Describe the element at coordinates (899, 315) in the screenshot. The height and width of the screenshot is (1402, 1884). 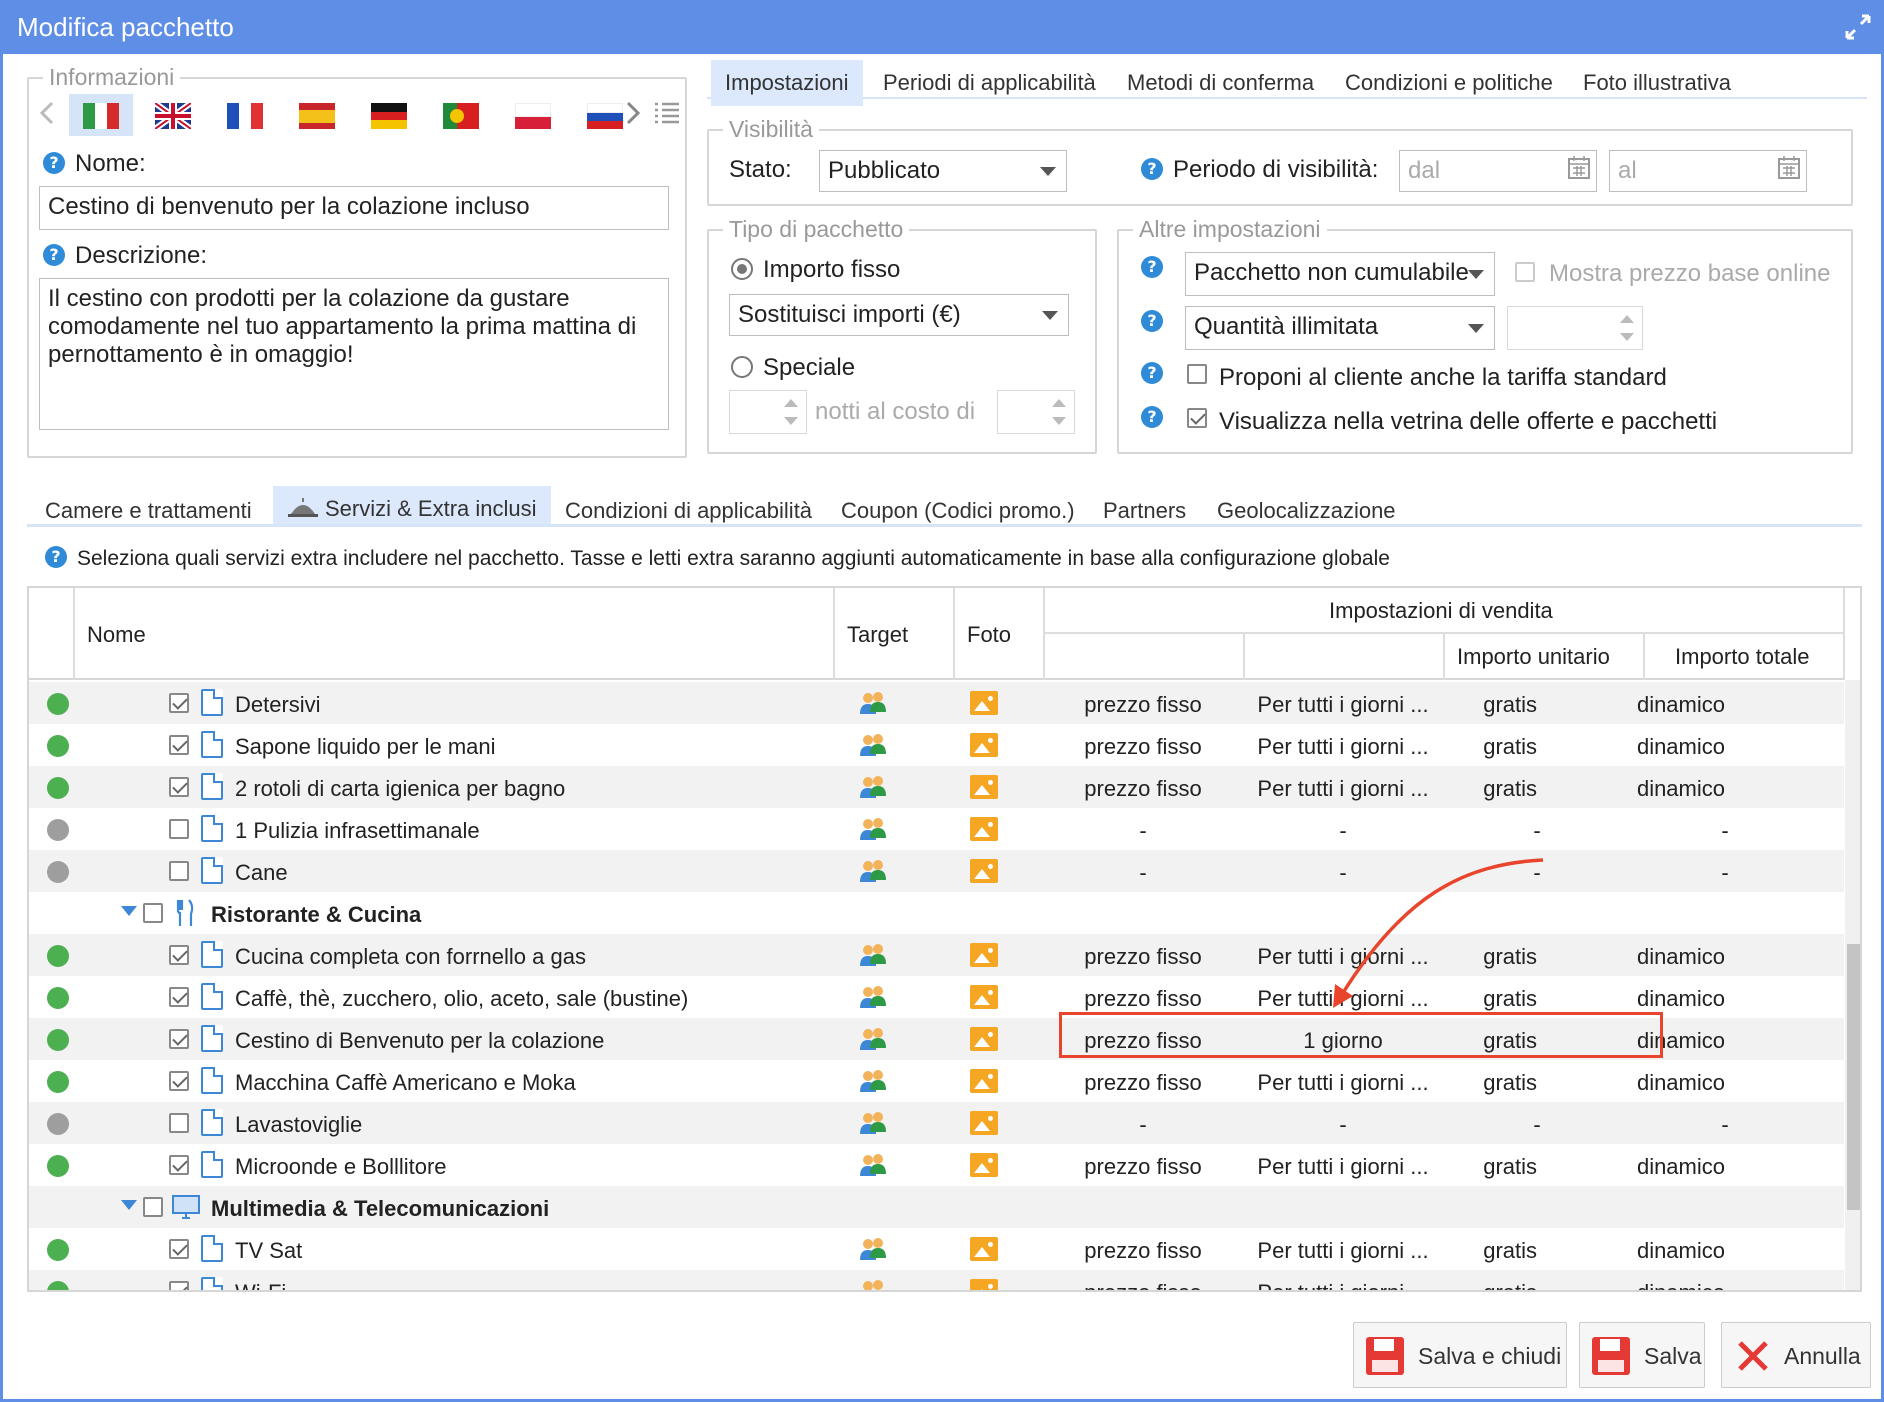
I see `sostituisci-select: Sostituisci importi (€)` at that location.